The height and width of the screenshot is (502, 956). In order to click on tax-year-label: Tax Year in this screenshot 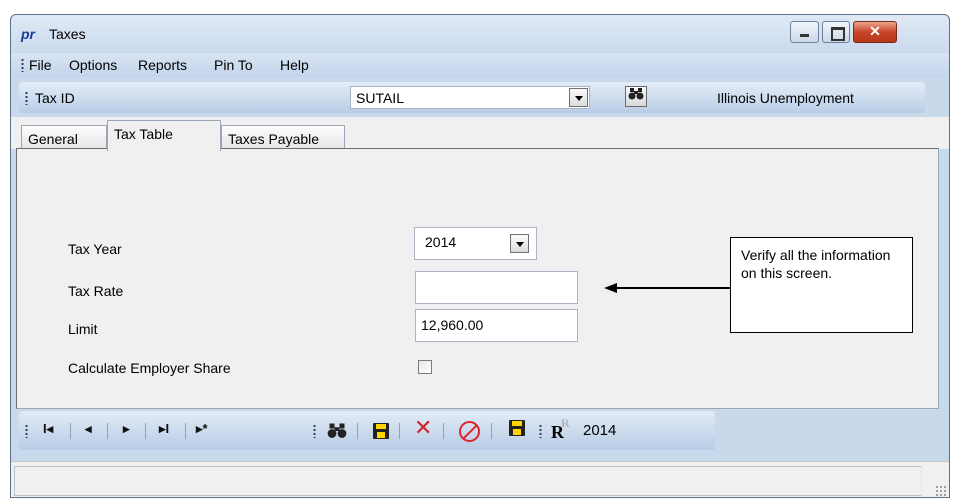, I will do `click(95, 249)`.